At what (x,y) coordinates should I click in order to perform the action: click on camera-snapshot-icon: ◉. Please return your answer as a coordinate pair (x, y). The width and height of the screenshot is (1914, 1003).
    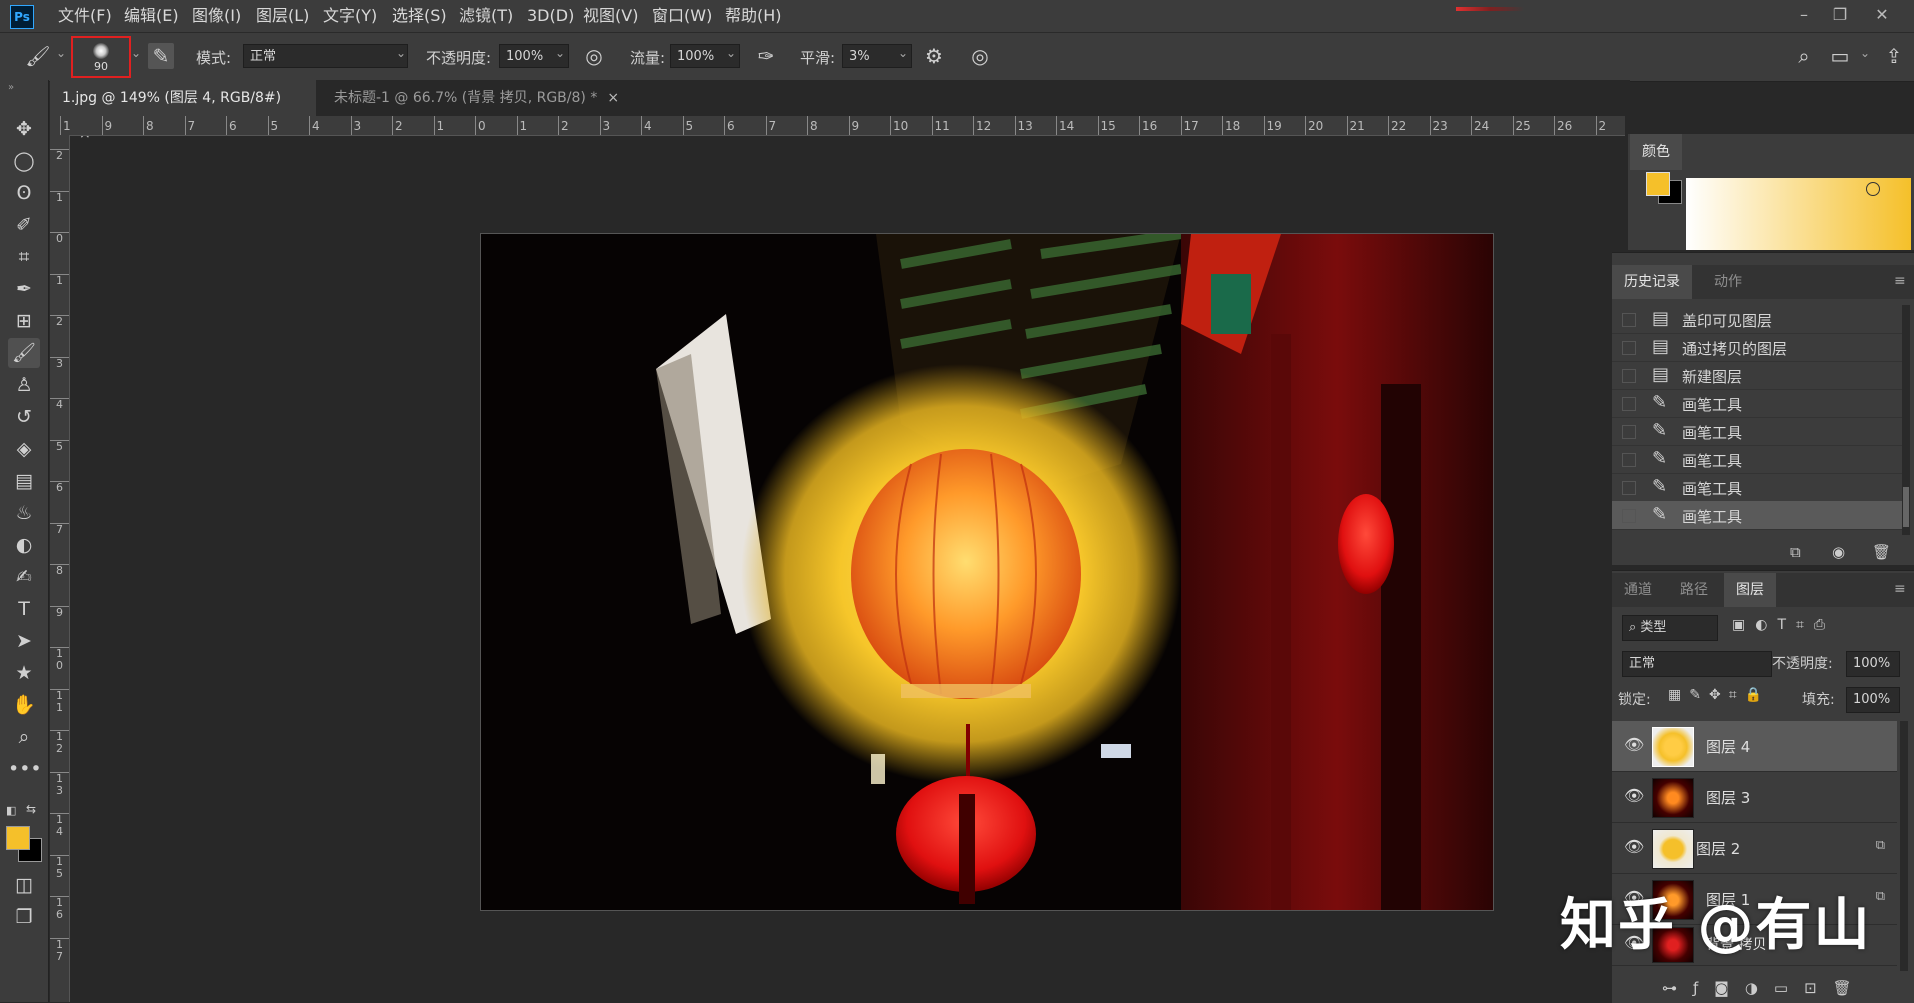
    Looking at the image, I should click on (1838, 552).